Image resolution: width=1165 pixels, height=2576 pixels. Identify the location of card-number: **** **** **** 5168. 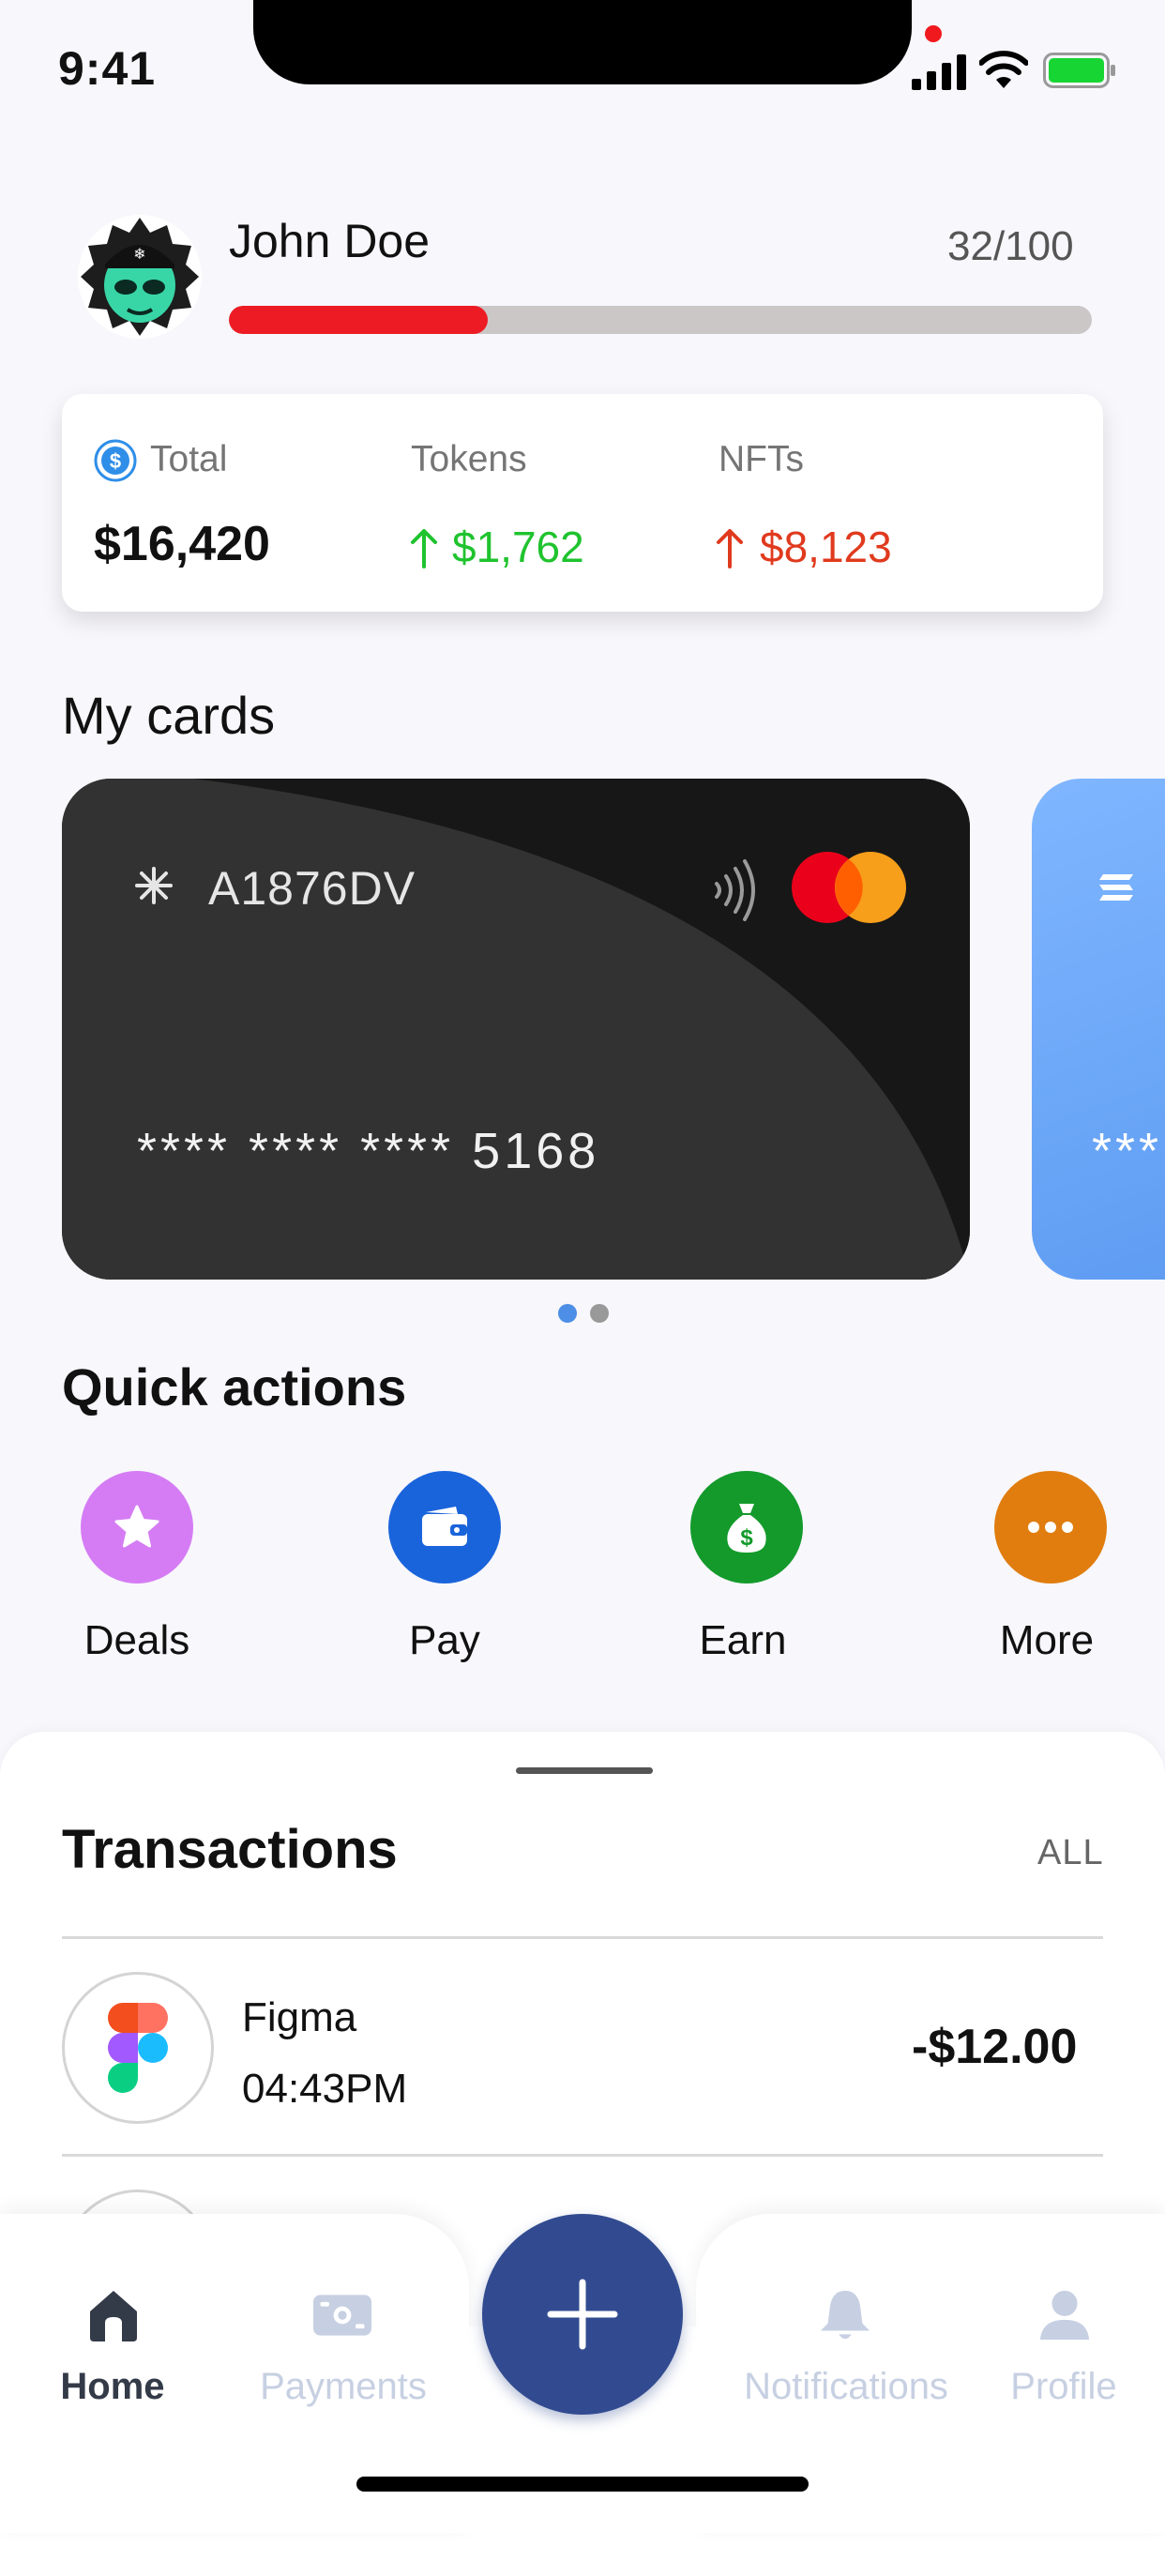
(369, 1151).